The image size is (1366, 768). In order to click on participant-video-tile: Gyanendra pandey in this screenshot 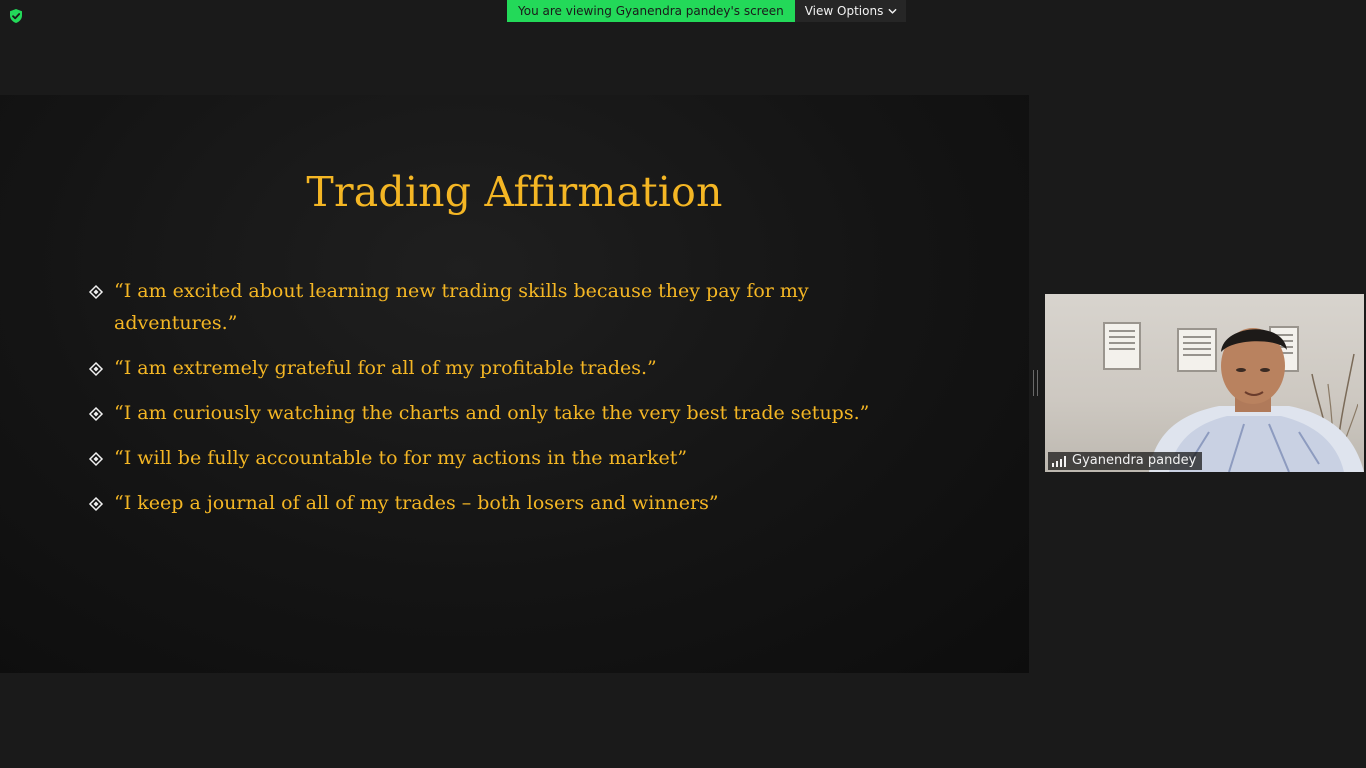, I will do `click(1204, 383)`.